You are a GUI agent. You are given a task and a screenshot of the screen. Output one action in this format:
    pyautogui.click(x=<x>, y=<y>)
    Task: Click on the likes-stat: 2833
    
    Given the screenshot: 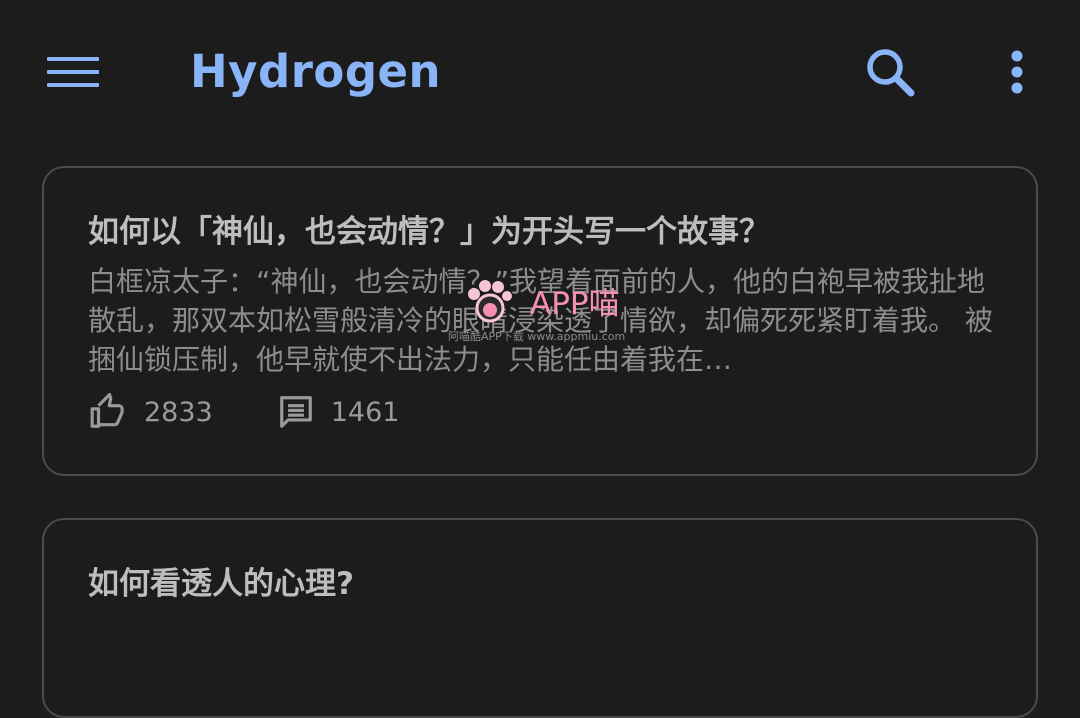 What is the action you would take?
    pyautogui.click(x=150, y=412)
    